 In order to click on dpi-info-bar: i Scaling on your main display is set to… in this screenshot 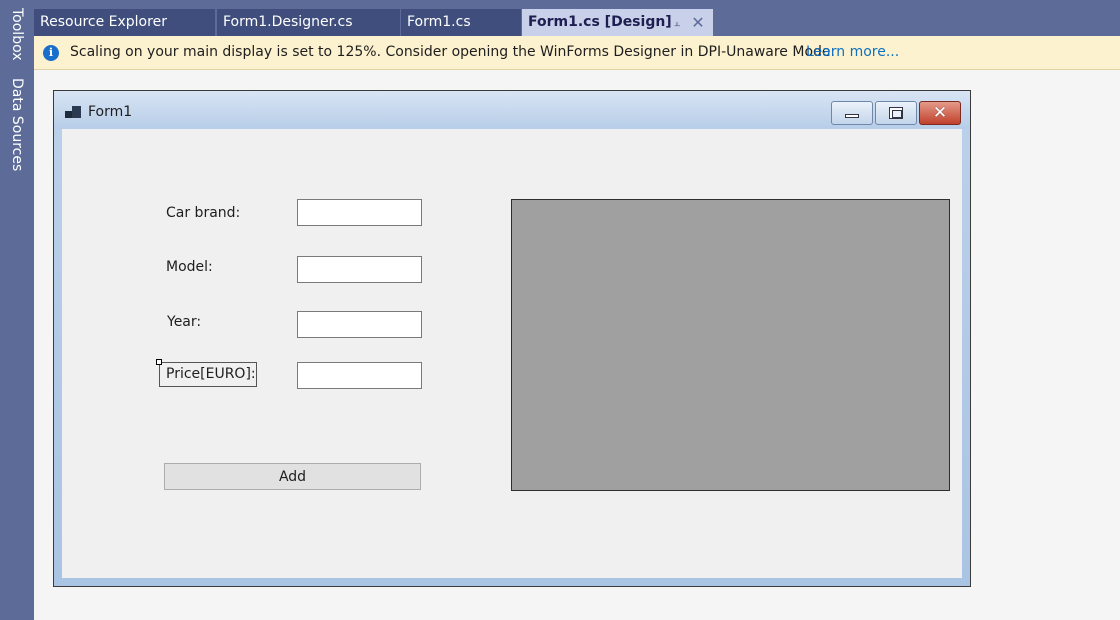, I will do `click(577, 53)`.